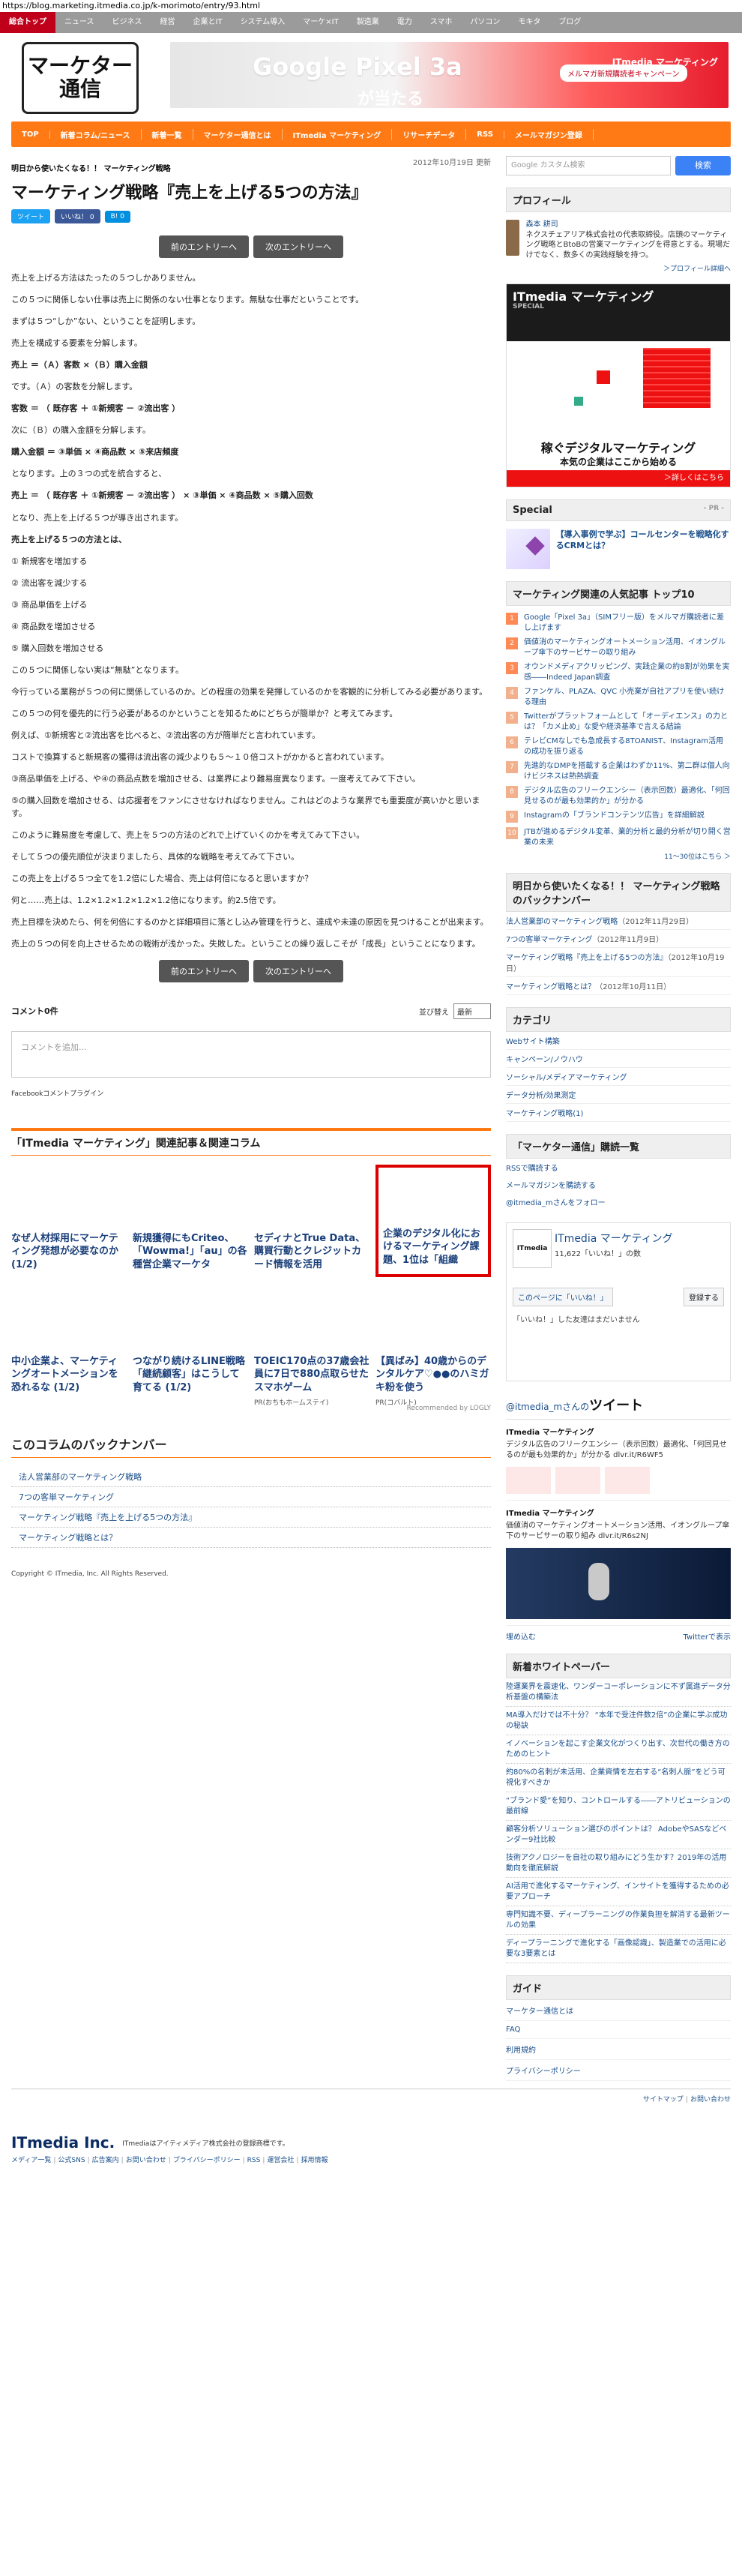 Image resolution: width=742 pixels, height=2576 pixels. What do you see at coordinates (589, 166) in the screenshot?
I see `search-input: Google カスタム検索` at bounding box center [589, 166].